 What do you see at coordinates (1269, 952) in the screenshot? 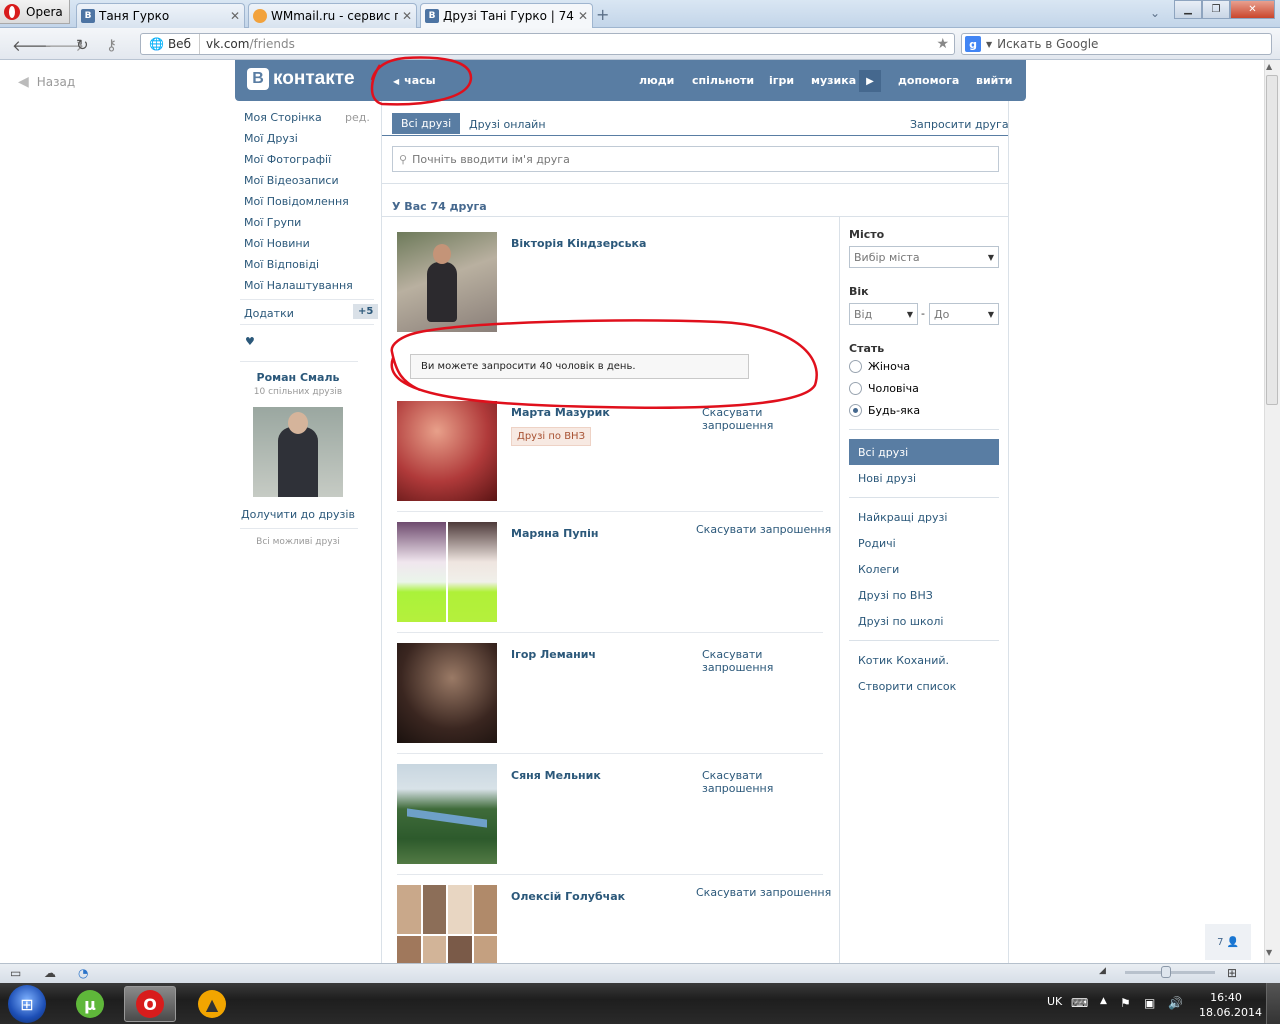
I see `scroll-down-icon: ▼` at bounding box center [1269, 952].